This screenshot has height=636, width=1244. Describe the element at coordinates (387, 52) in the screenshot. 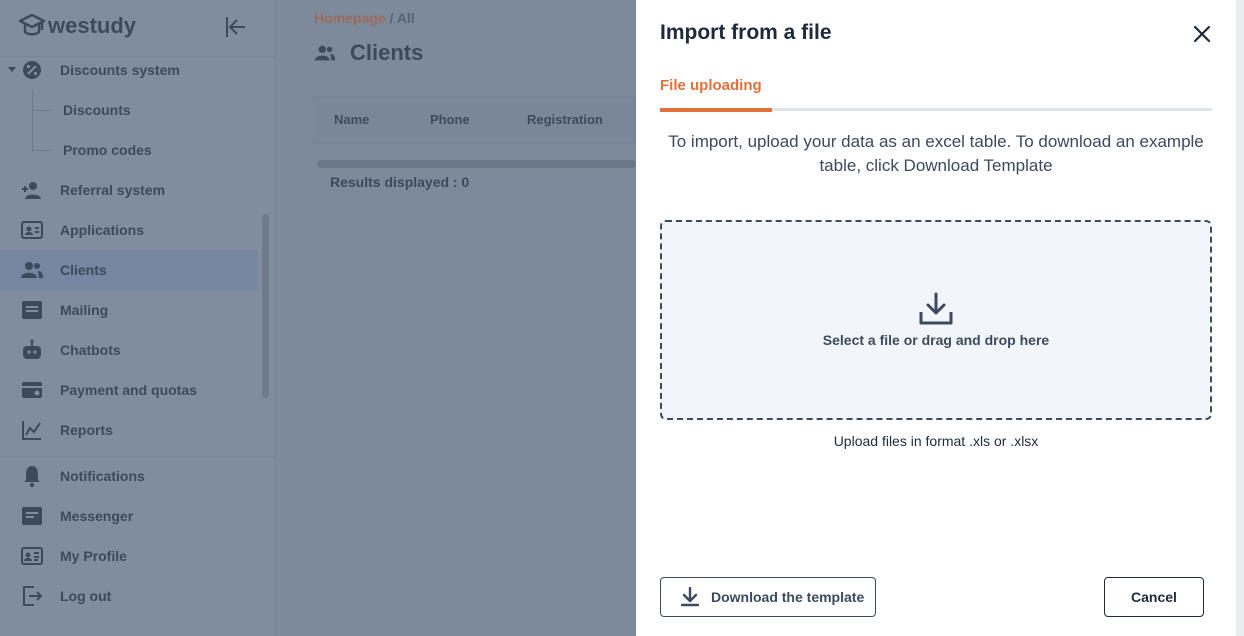

I see `page-title: Clients` at that location.